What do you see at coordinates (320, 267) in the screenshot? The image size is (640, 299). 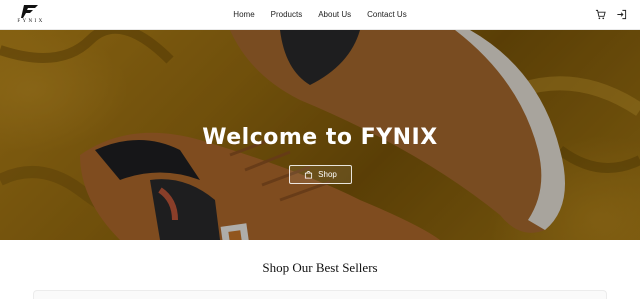 I see `best-sellers-heading: Shop Our Best Sellers` at bounding box center [320, 267].